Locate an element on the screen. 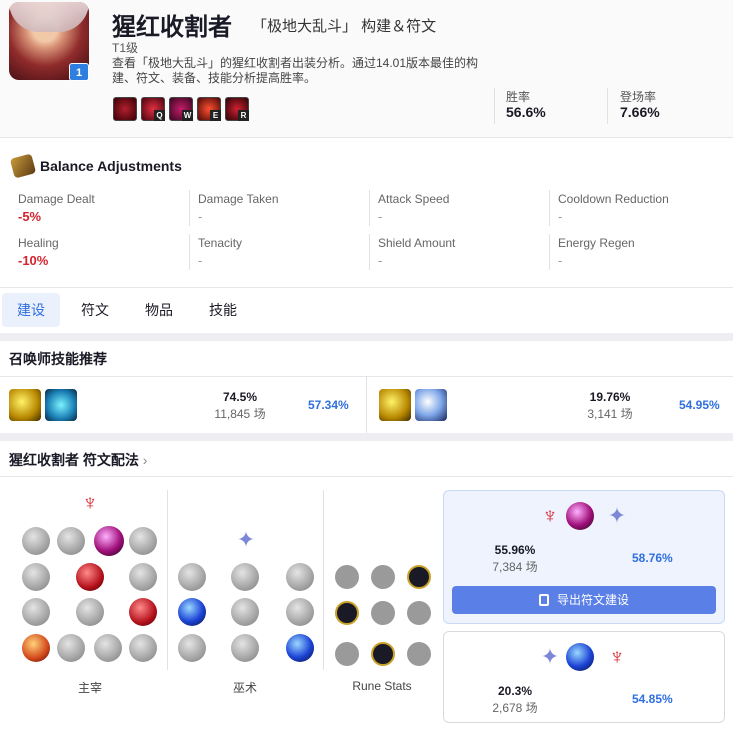 This screenshot has width=733, height=735. rune-games: 2,678 场 is located at coordinates (515, 708).